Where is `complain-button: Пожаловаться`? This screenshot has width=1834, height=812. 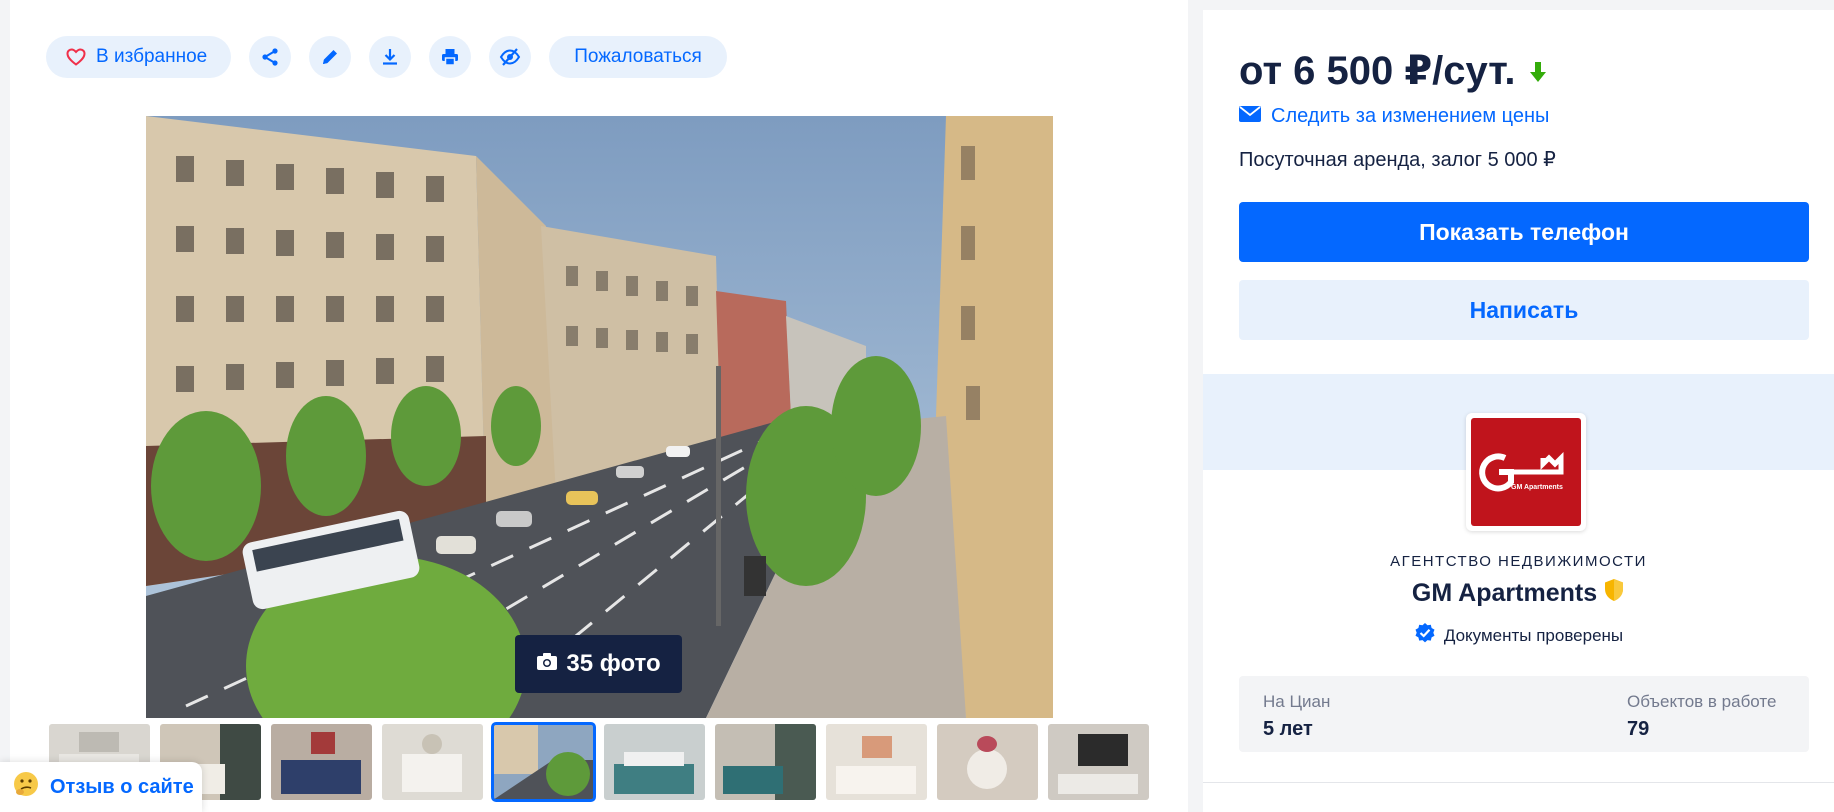 complain-button: Пожаловаться is located at coordinates (638, 57).